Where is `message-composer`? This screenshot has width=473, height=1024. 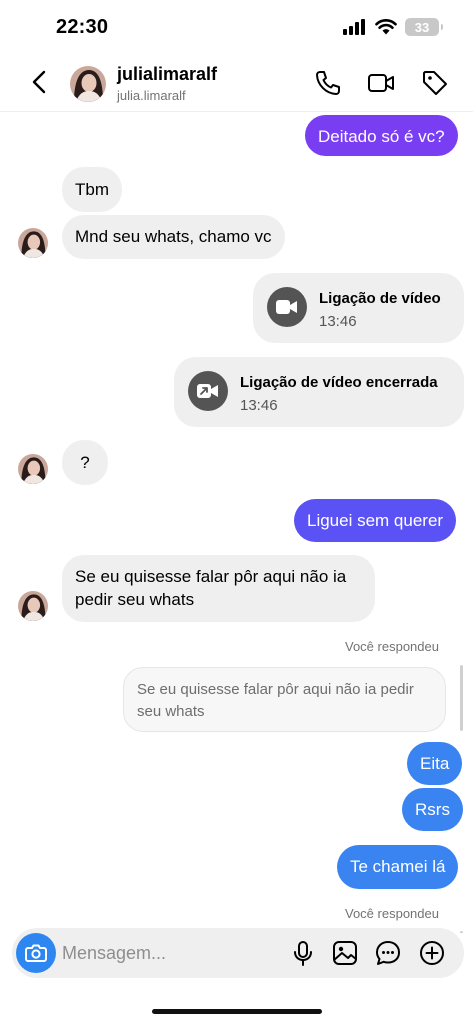 message-composer is located at coordinates (238, 953).